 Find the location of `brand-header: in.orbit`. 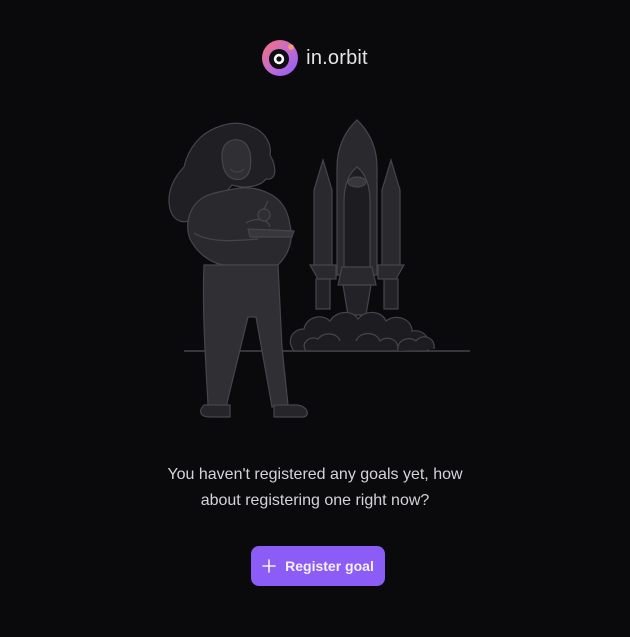

brand-header: in.orbit is located at coordinates (315, 58).